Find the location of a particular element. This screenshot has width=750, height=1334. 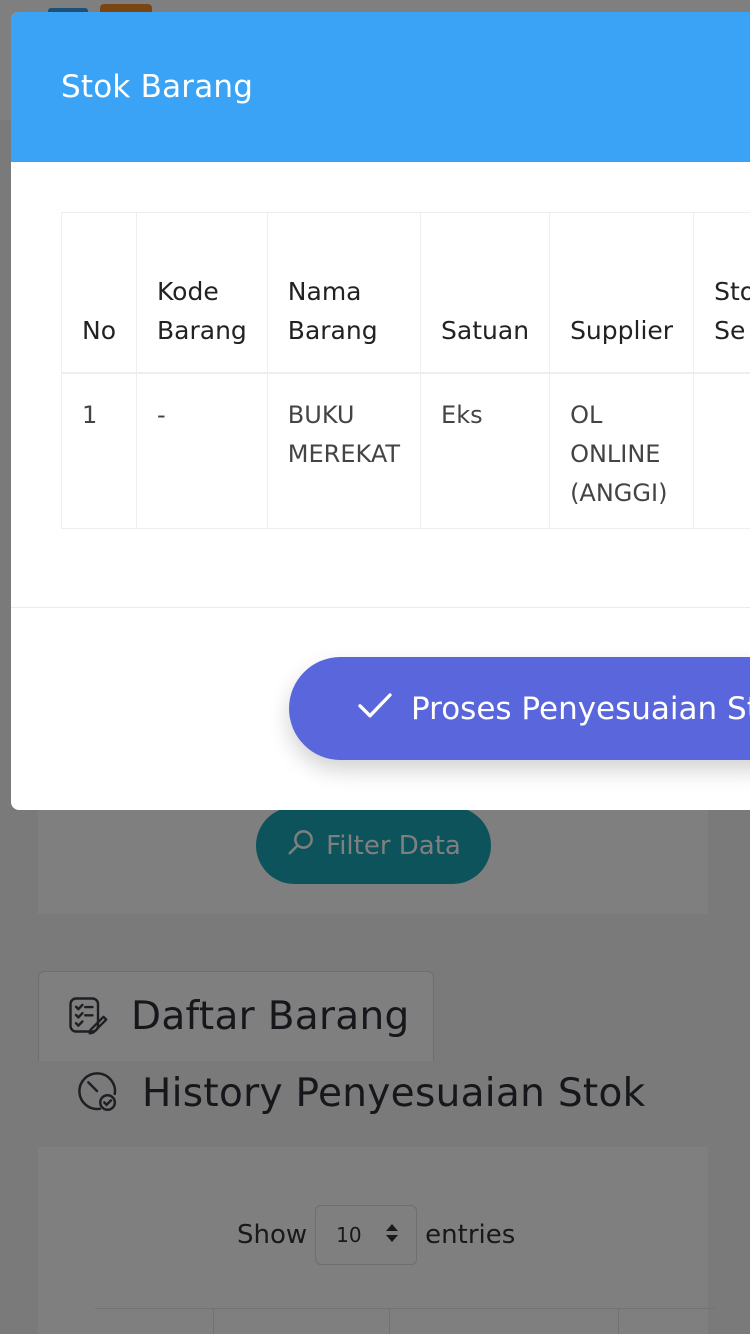

modal-title: Stok Barang is located at coordinates (157, 87).